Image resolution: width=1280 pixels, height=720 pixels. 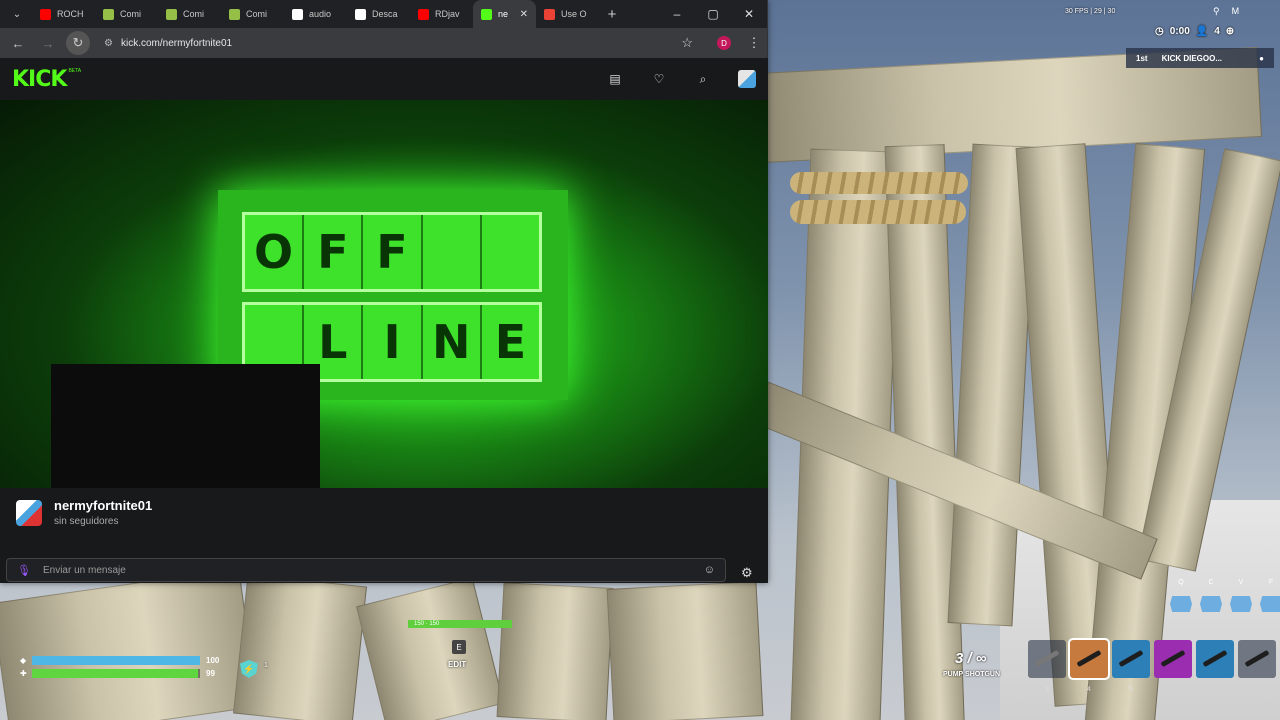 I want to click on tab-label: audio, so click(x=320, y=14).